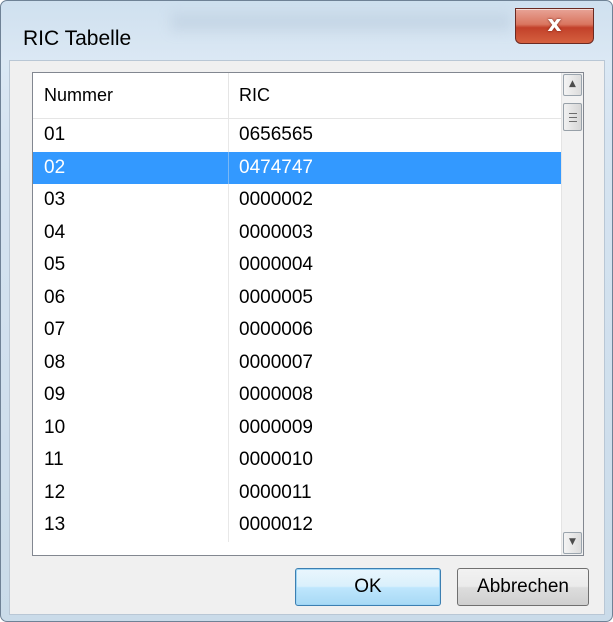 The height and width of the screenshot is (622, 613). What do you see at coordinates (131, 135) in the screenshot?
I see `cell-nummer: 01` at bounding box center [131, 135].